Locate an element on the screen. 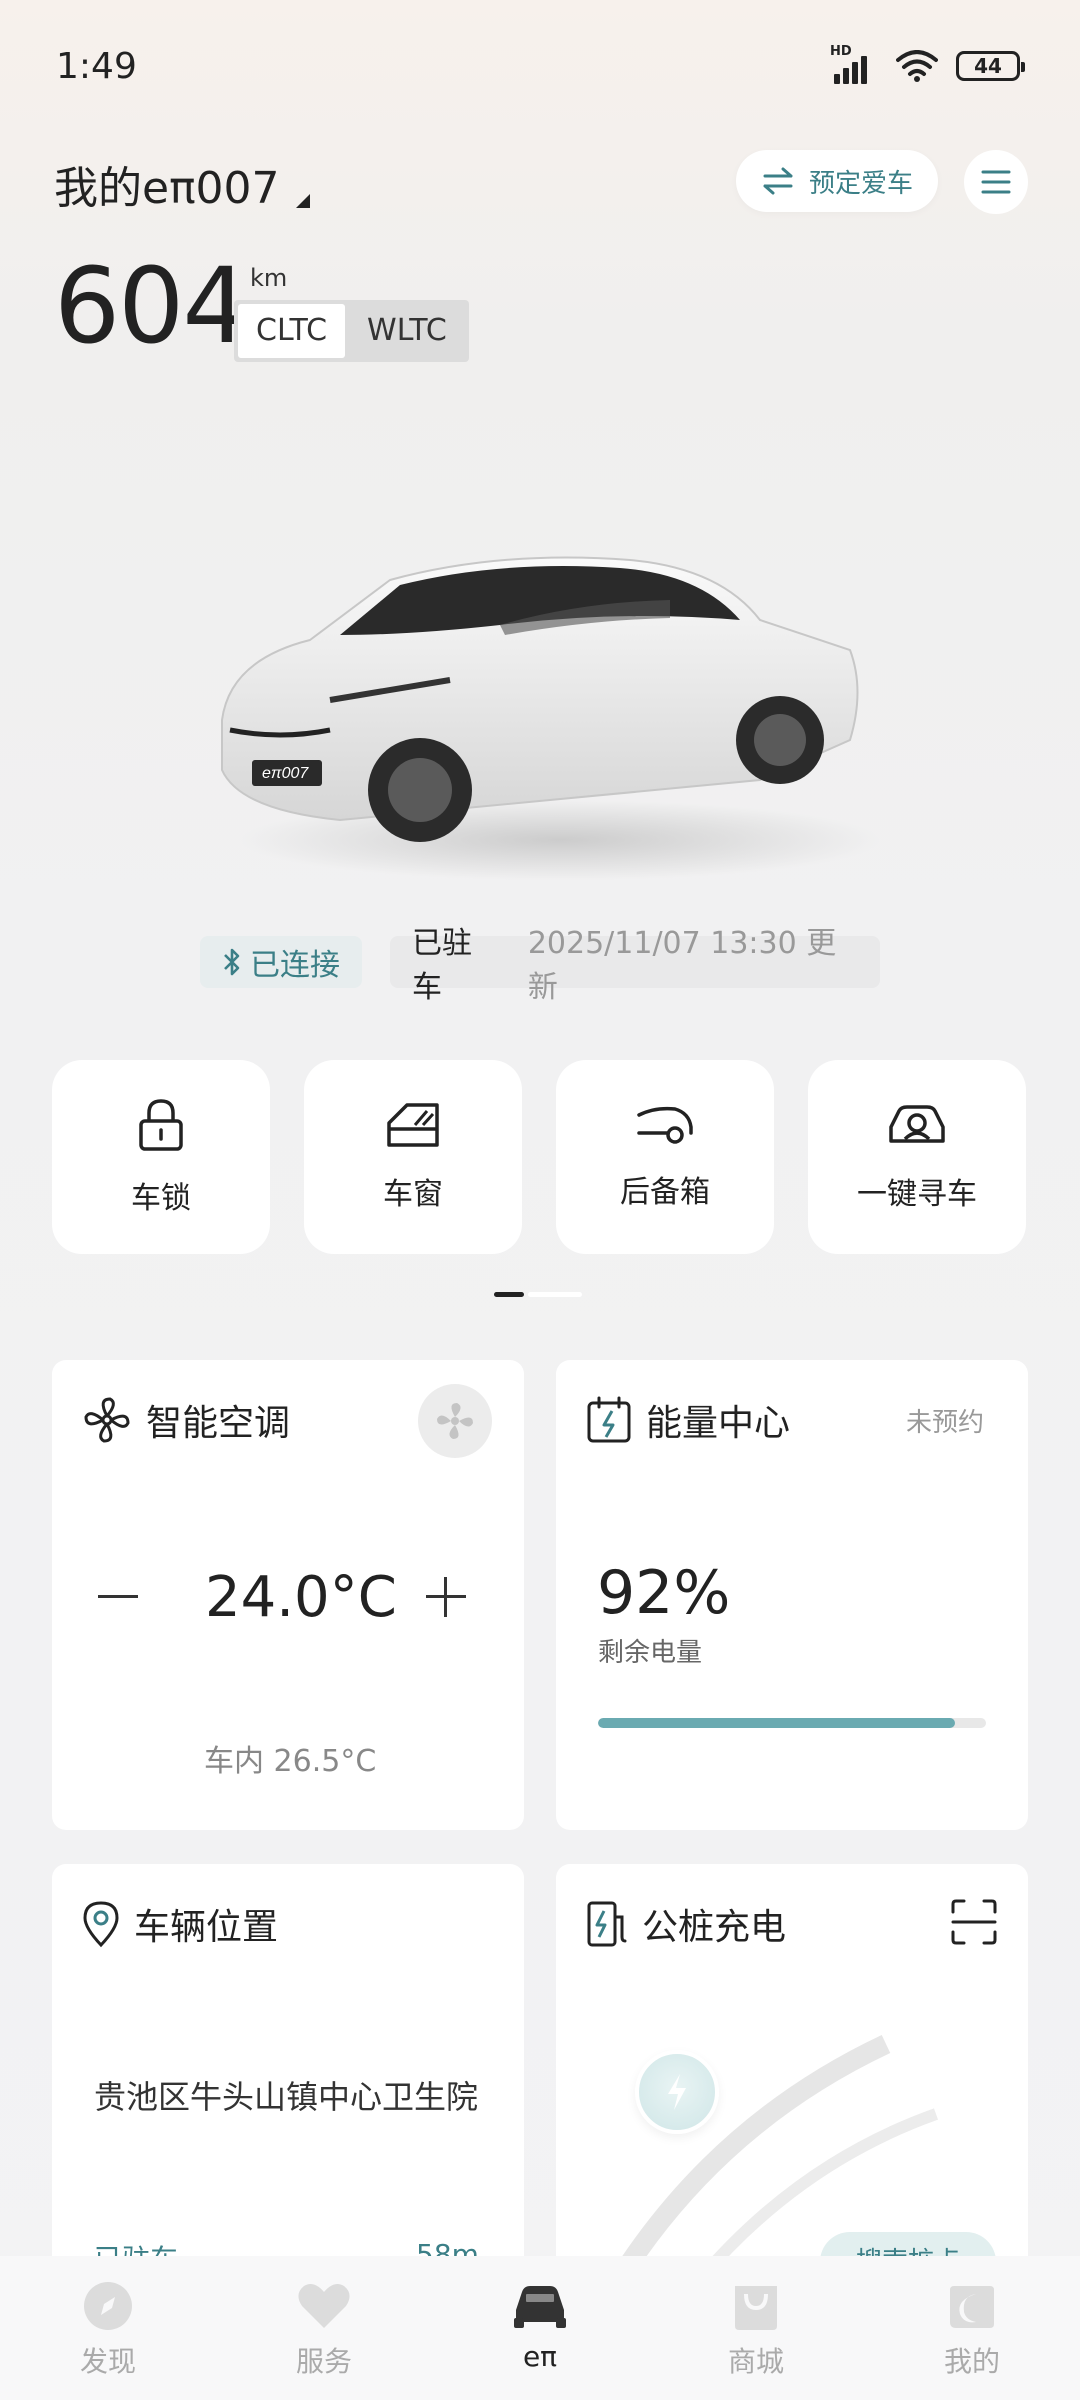 This screenshot has width=1080, height=2400. charging-header: 公桩充电 is located at coordinates (686, 1924).